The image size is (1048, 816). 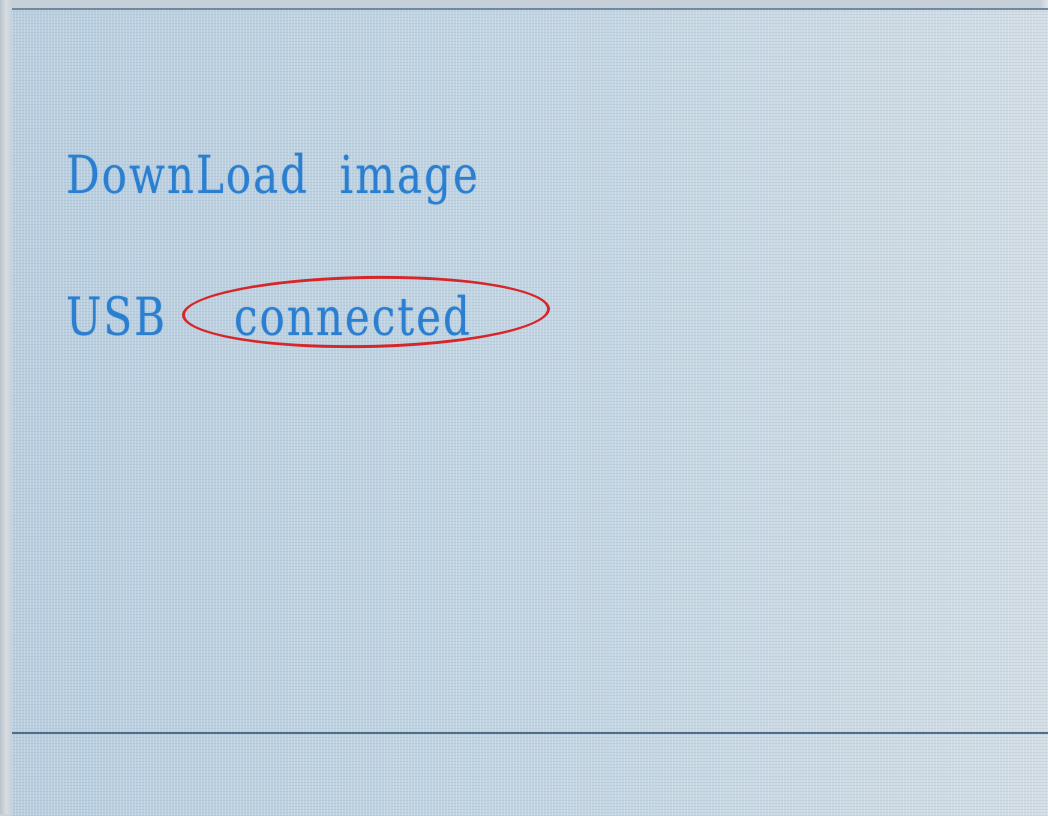 What do you see at coordinates (273, 175) in the screenshot?
I see `download-title: DownLoad image` at bounding box center [273, 175].